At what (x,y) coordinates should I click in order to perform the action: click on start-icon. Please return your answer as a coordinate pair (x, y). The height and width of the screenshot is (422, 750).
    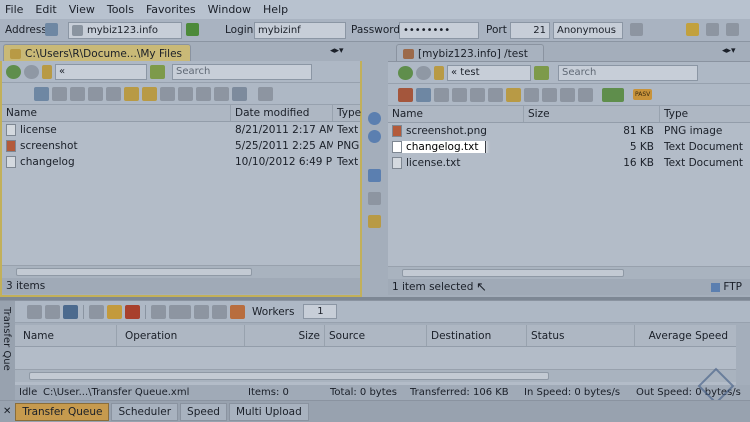
    Looking at the image, I should click on (96, 311).